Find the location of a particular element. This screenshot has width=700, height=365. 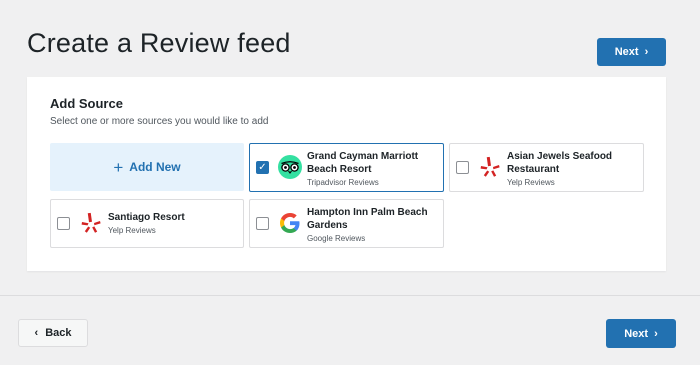

source-name: Asian Jewels Seafood Restaurant is located at coordinates (560, 163).